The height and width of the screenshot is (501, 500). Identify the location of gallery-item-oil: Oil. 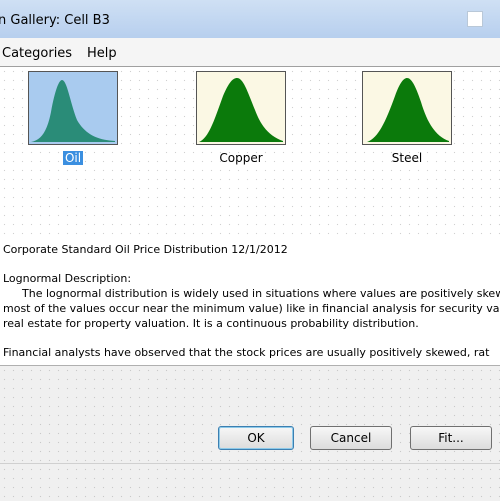
(73, 118).